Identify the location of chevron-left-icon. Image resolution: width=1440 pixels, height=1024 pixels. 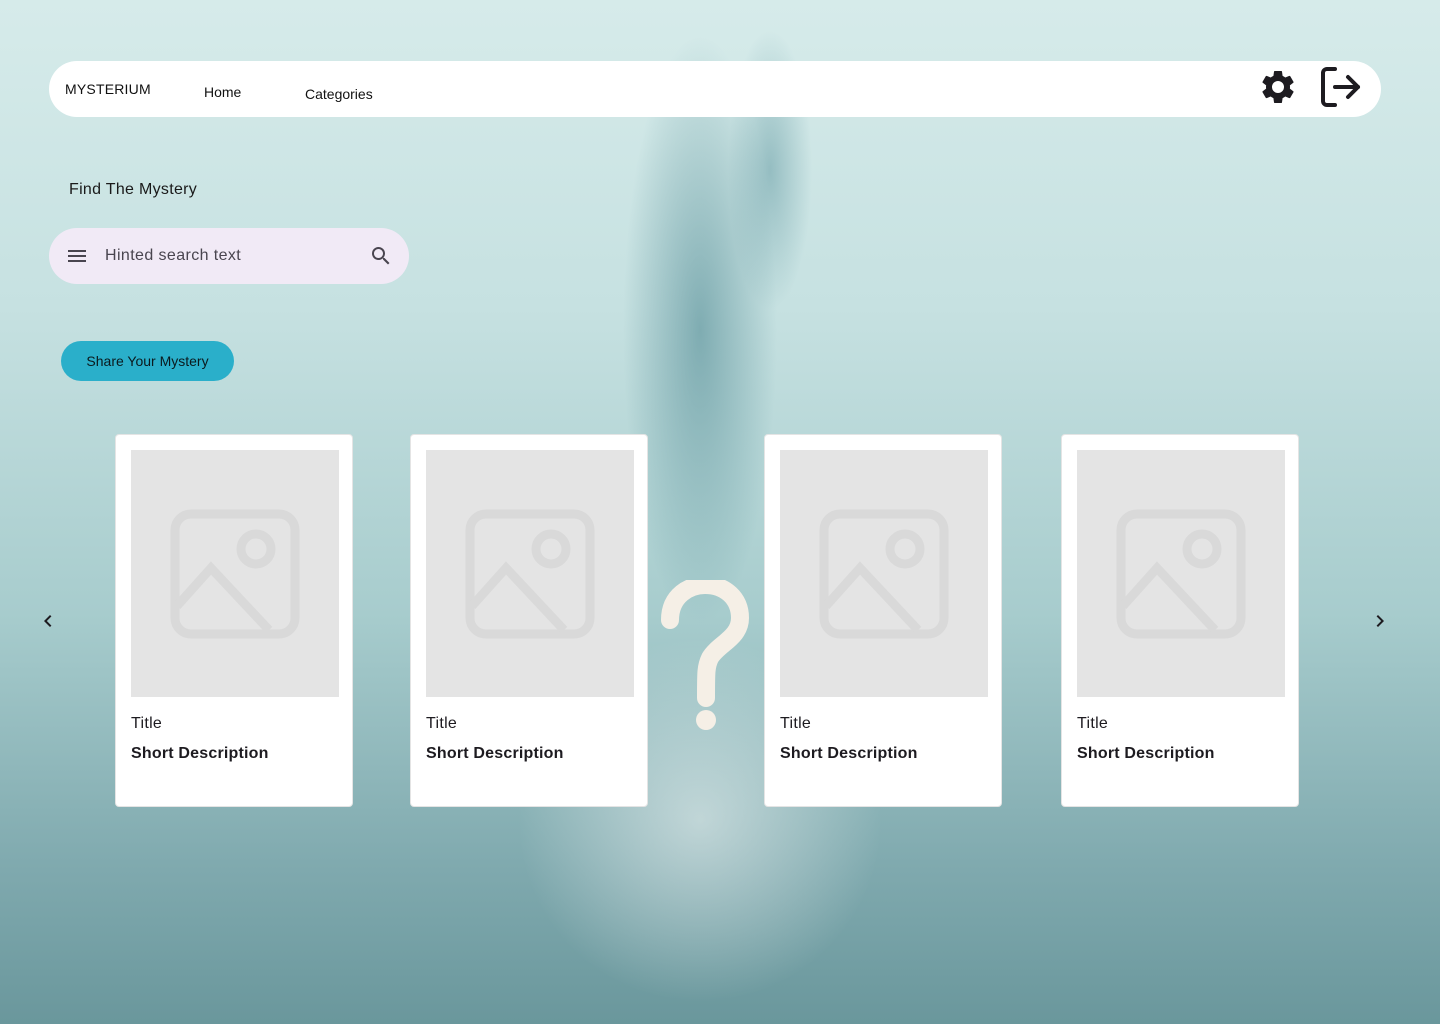
(48, 621).